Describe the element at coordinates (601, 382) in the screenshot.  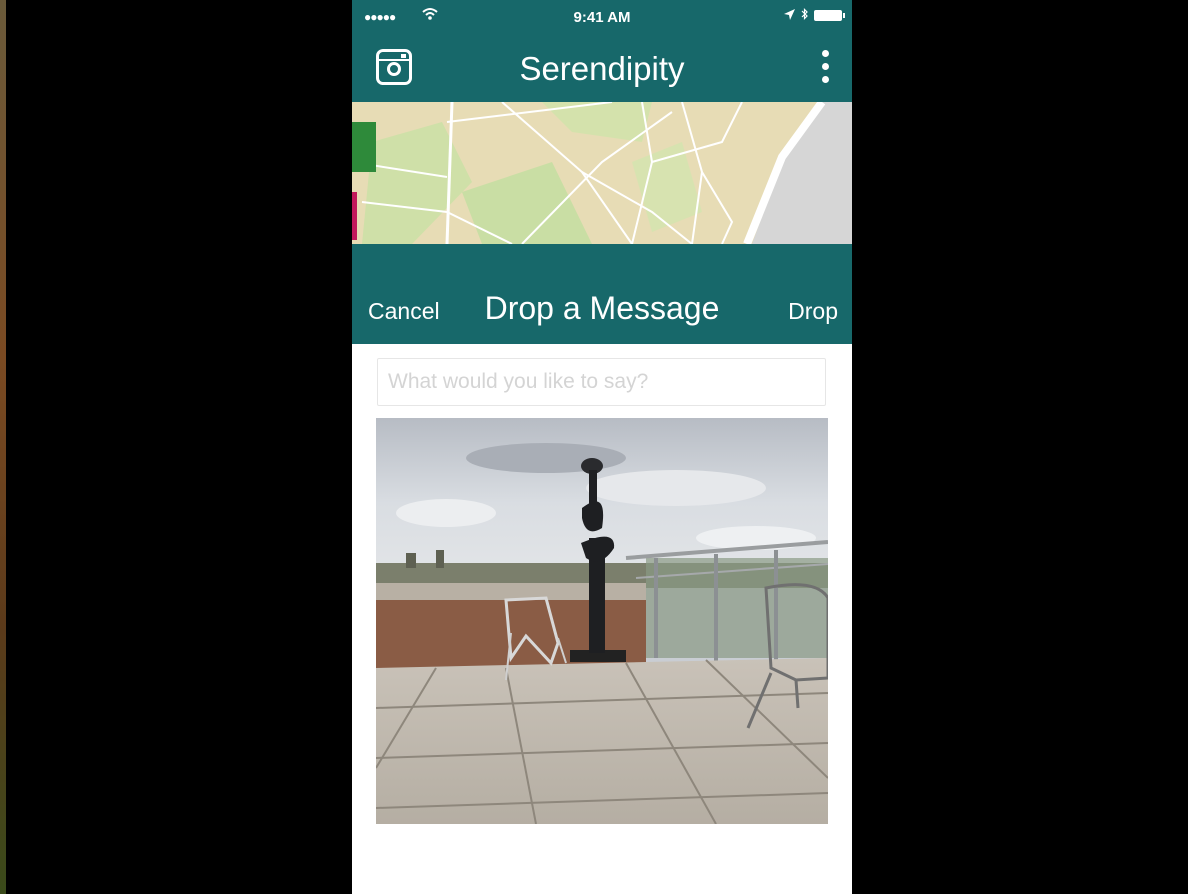
I see `message-input` at that location.